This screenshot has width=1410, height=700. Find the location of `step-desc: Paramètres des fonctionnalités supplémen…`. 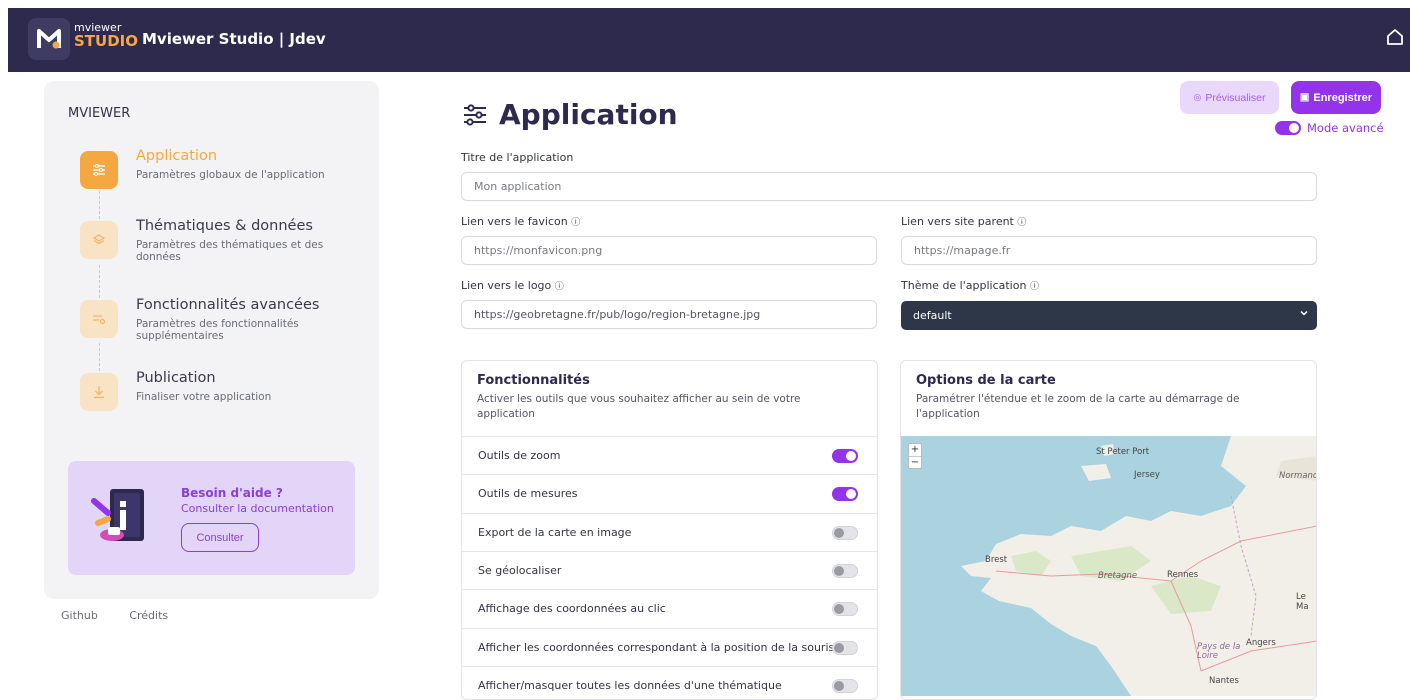

step-desc: Paramètres des fonctionnalités supplémen… is located at coordinates (217, 330).